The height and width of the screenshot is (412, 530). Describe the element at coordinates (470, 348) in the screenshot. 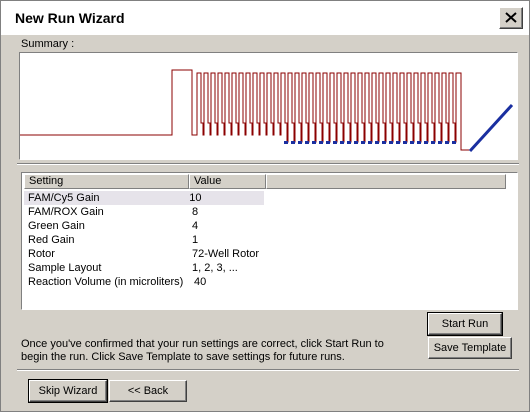

I see `save-template-button: Save Template` at that location.